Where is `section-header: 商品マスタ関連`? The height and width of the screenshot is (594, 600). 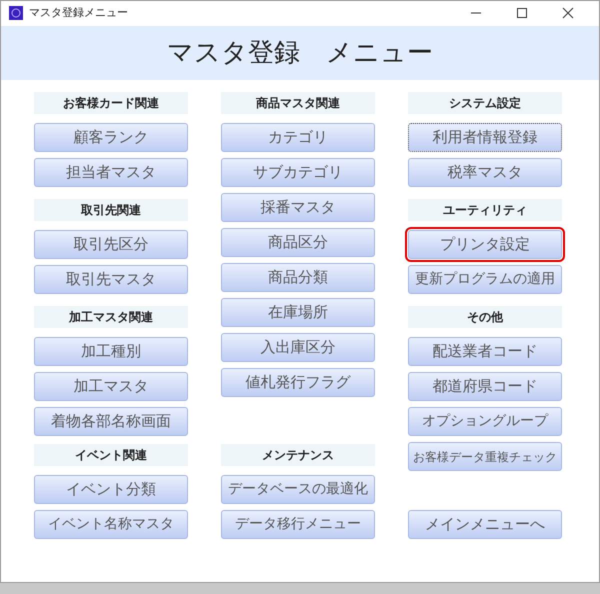 section-header: 商品マスタ関連 is located at coordinates (298, 103).